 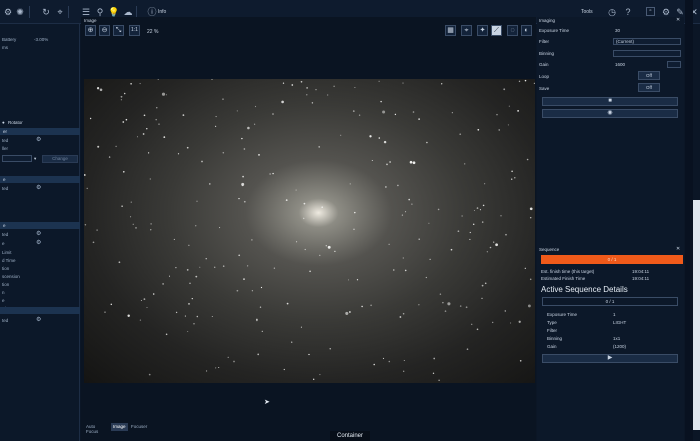 What do you see at coordinates (3, 122) in the screenshot?
I see `tab-rotator-icon: ●` at bounding box center [3, 122].